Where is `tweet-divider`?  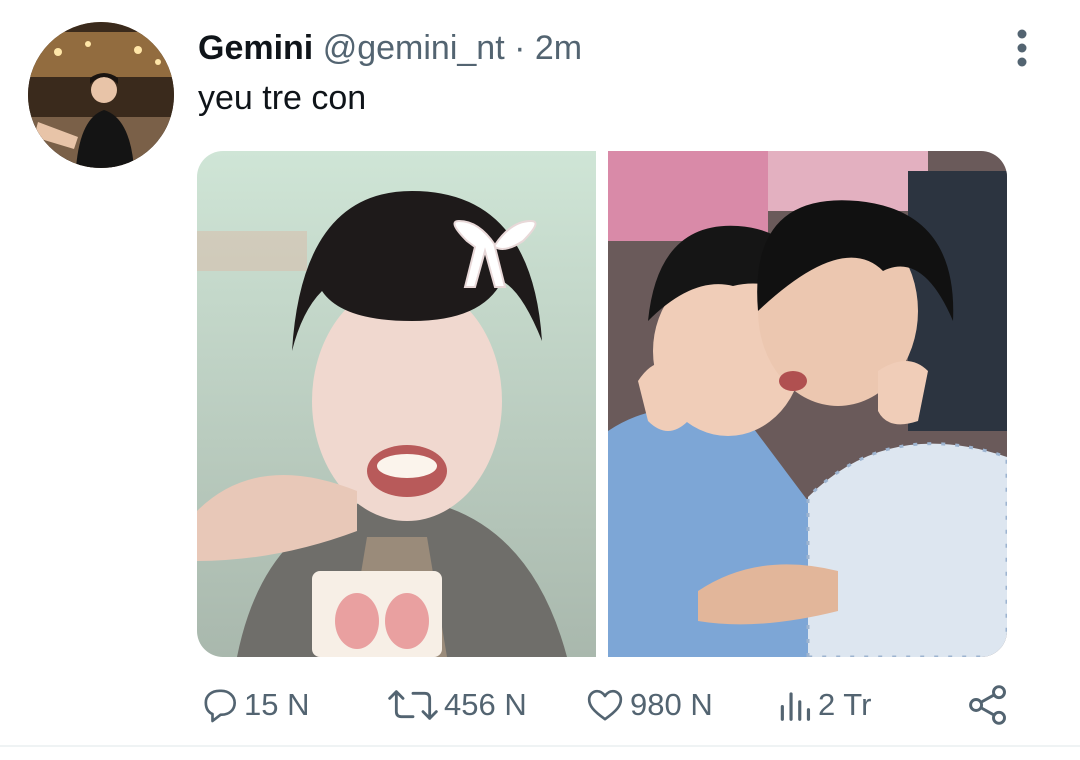 tweet-divider is located at coordinates (540, 746).